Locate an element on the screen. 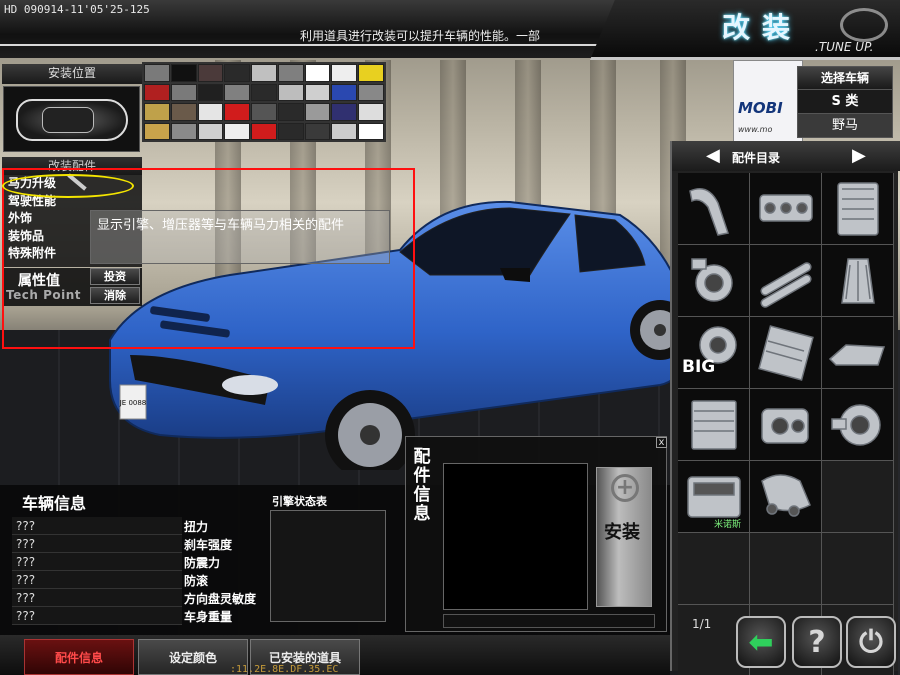 The height and width of the screenshot is (675, 900). ticker-message: 利用道具进行改装可以提升车辆的性能。一部 is located at coordinates (420, 36).